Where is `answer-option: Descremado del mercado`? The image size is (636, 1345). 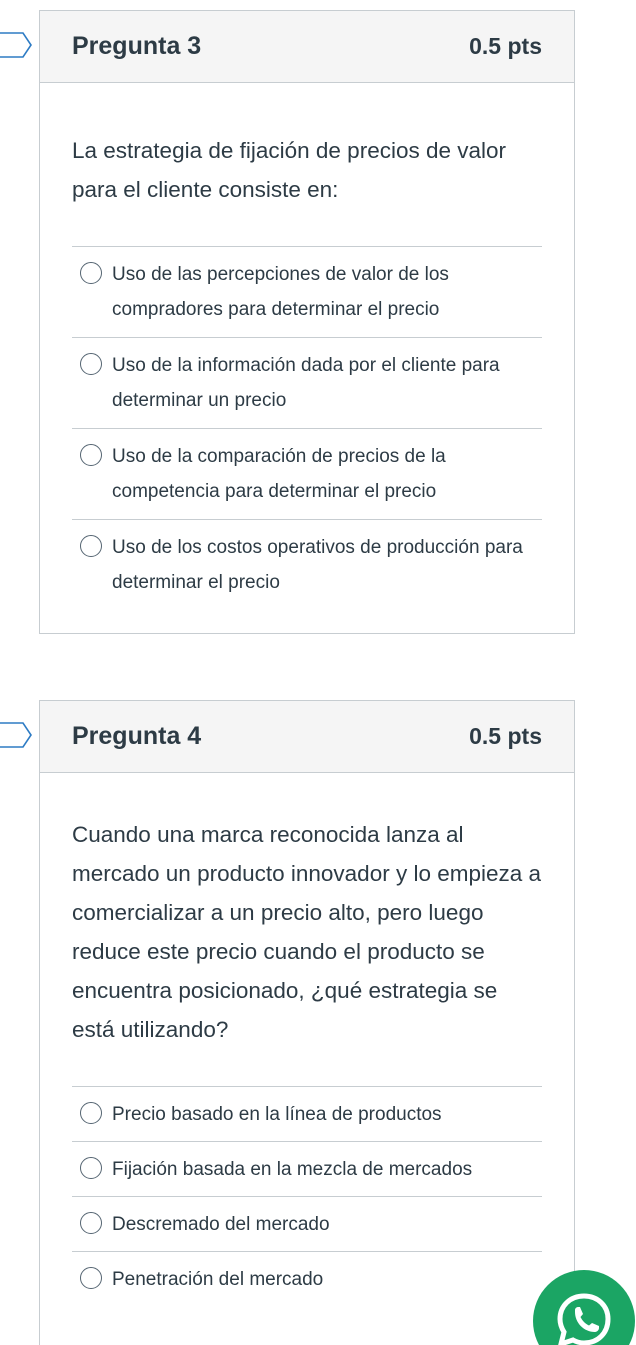
answer-option: Descremado del mercado is located at coordinates (307, 1223).